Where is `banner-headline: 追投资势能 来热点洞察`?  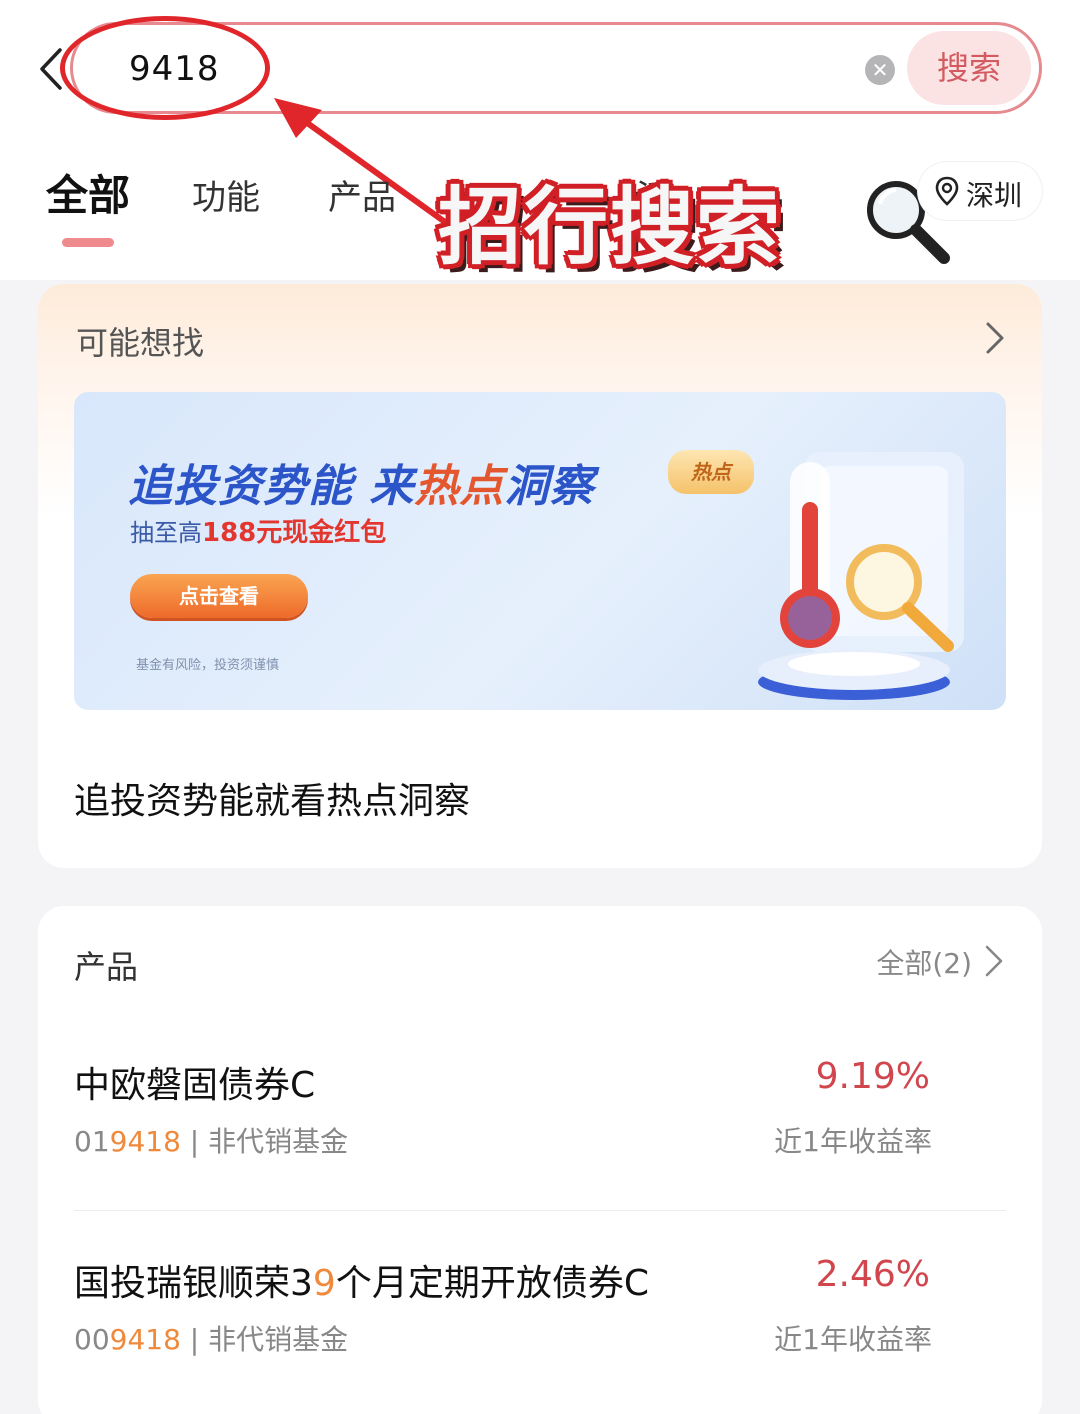
banner-headline: 追投资势能 来热点洞察 is located at coordinates (361, 482).